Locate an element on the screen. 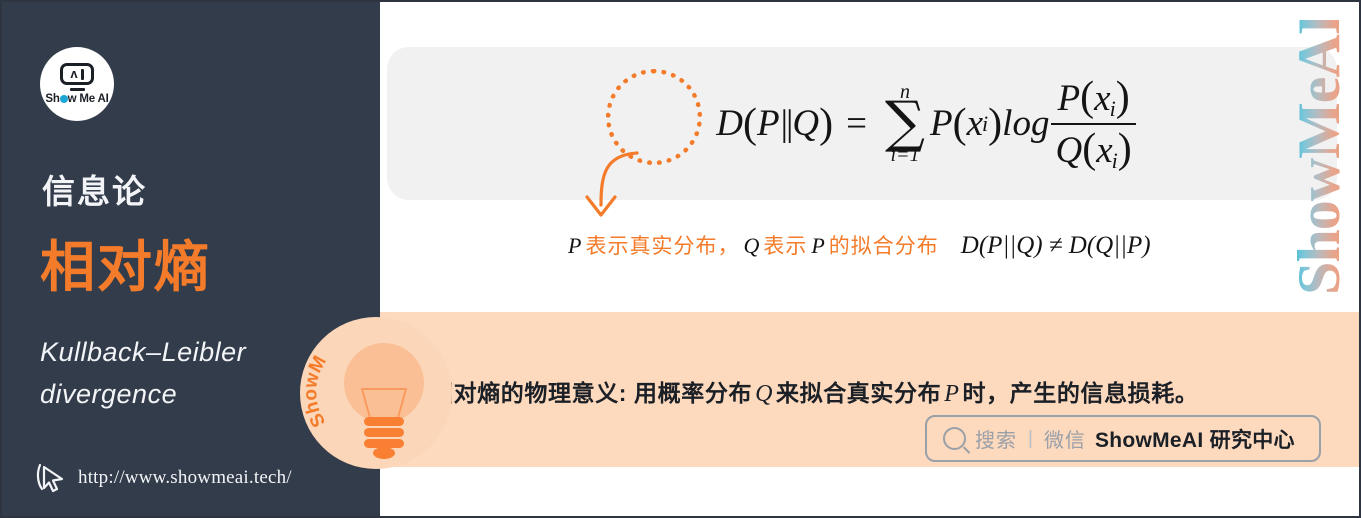 Image resolution: width=1361 pixels, height=518 pixels. showmeai-logo: ʌ Sh w Me AI is located at coordinates (77, 84).